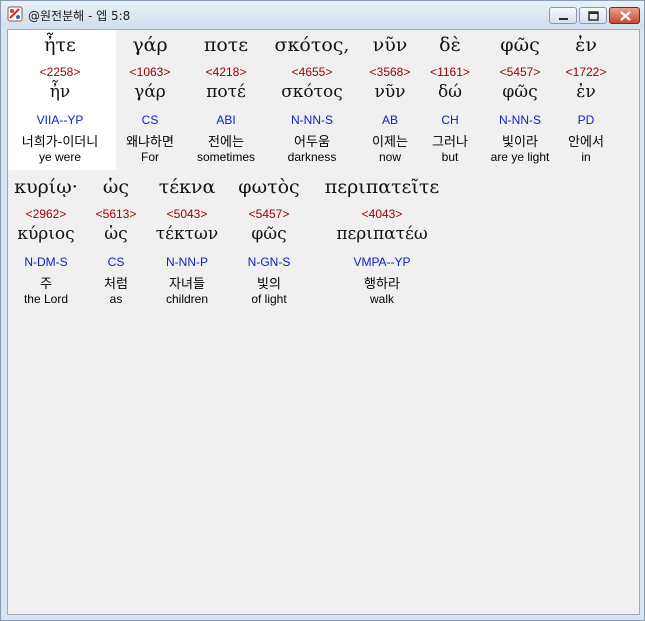  What do you see at coordinates (450, 92) in the screenshot?
I see `lemma: δώ` at bounding box center [450, 92].